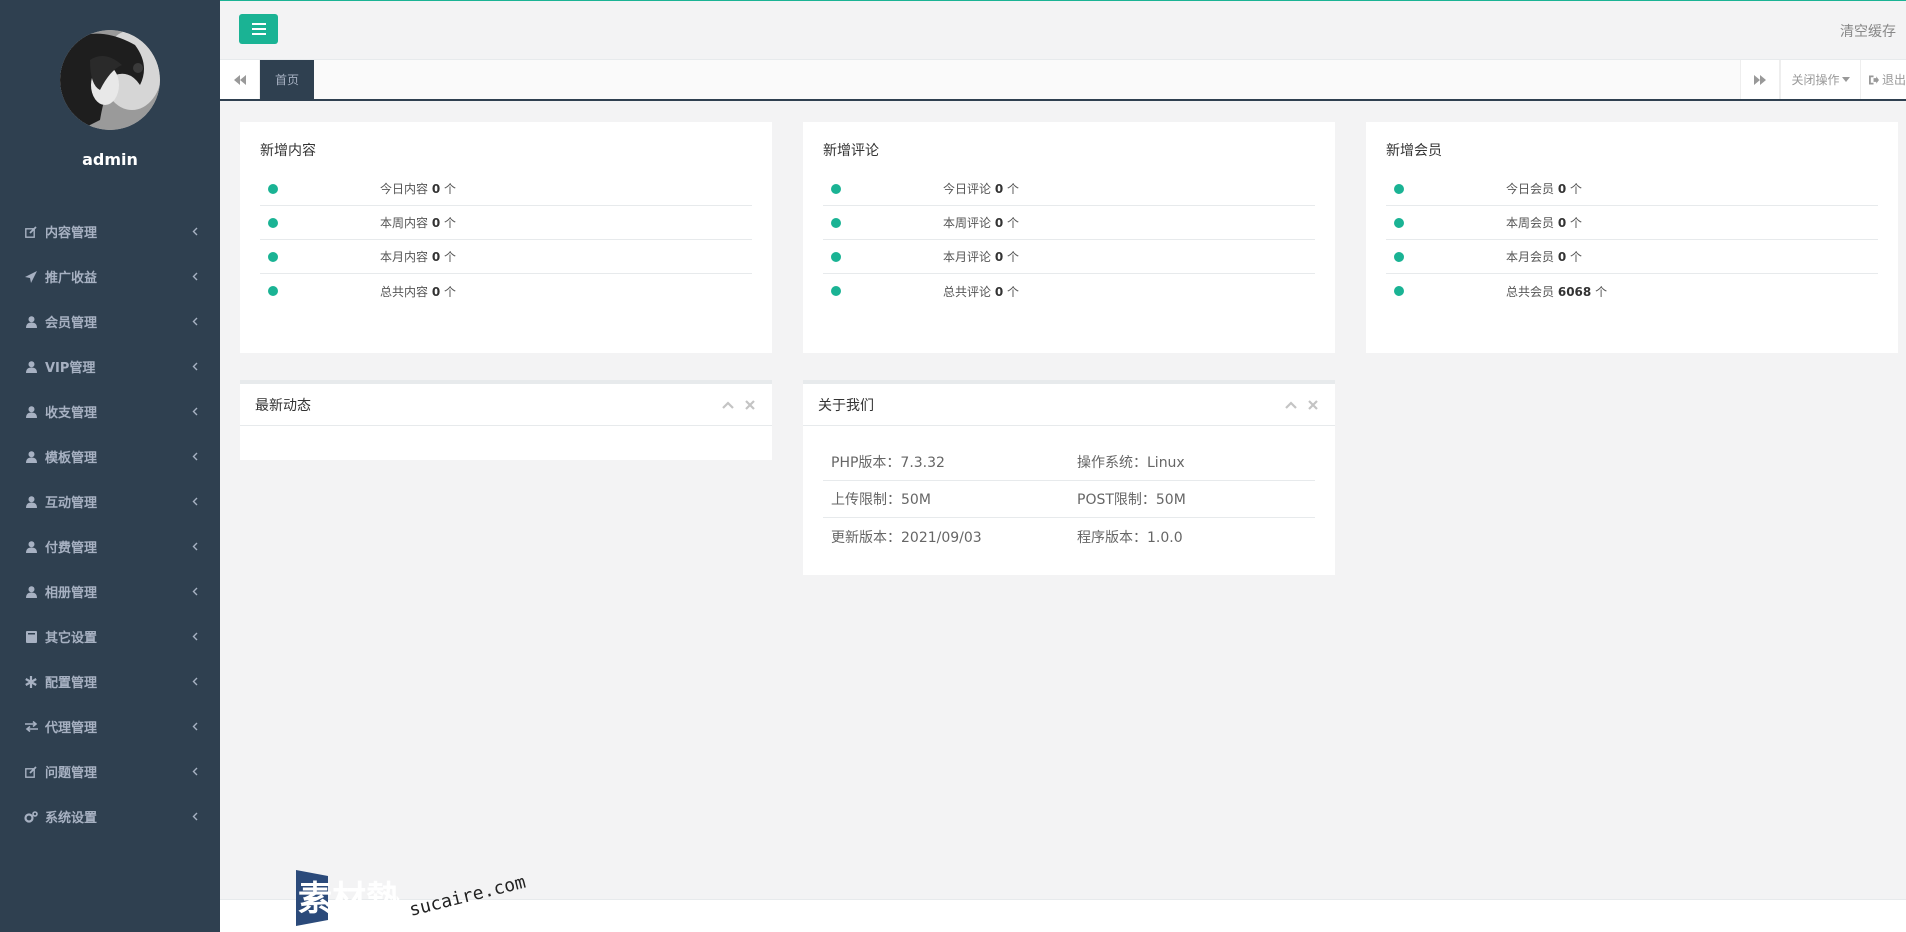 Image resolution: width=1906 pixels, height=932 pixels. Describe the element at coordinates (110, 276) in the screenshot. I see `sidebar-item: 推广收益` at that location.